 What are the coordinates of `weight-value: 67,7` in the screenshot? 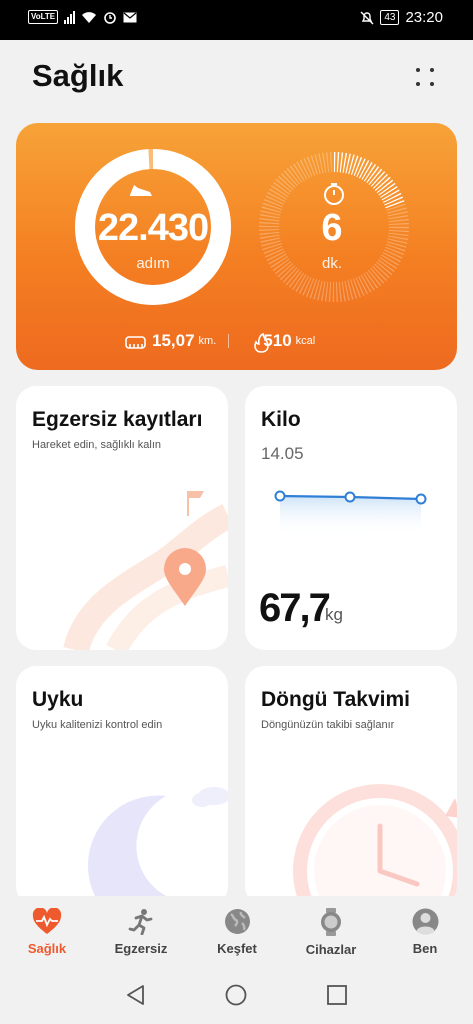 It's located at (295, 608).